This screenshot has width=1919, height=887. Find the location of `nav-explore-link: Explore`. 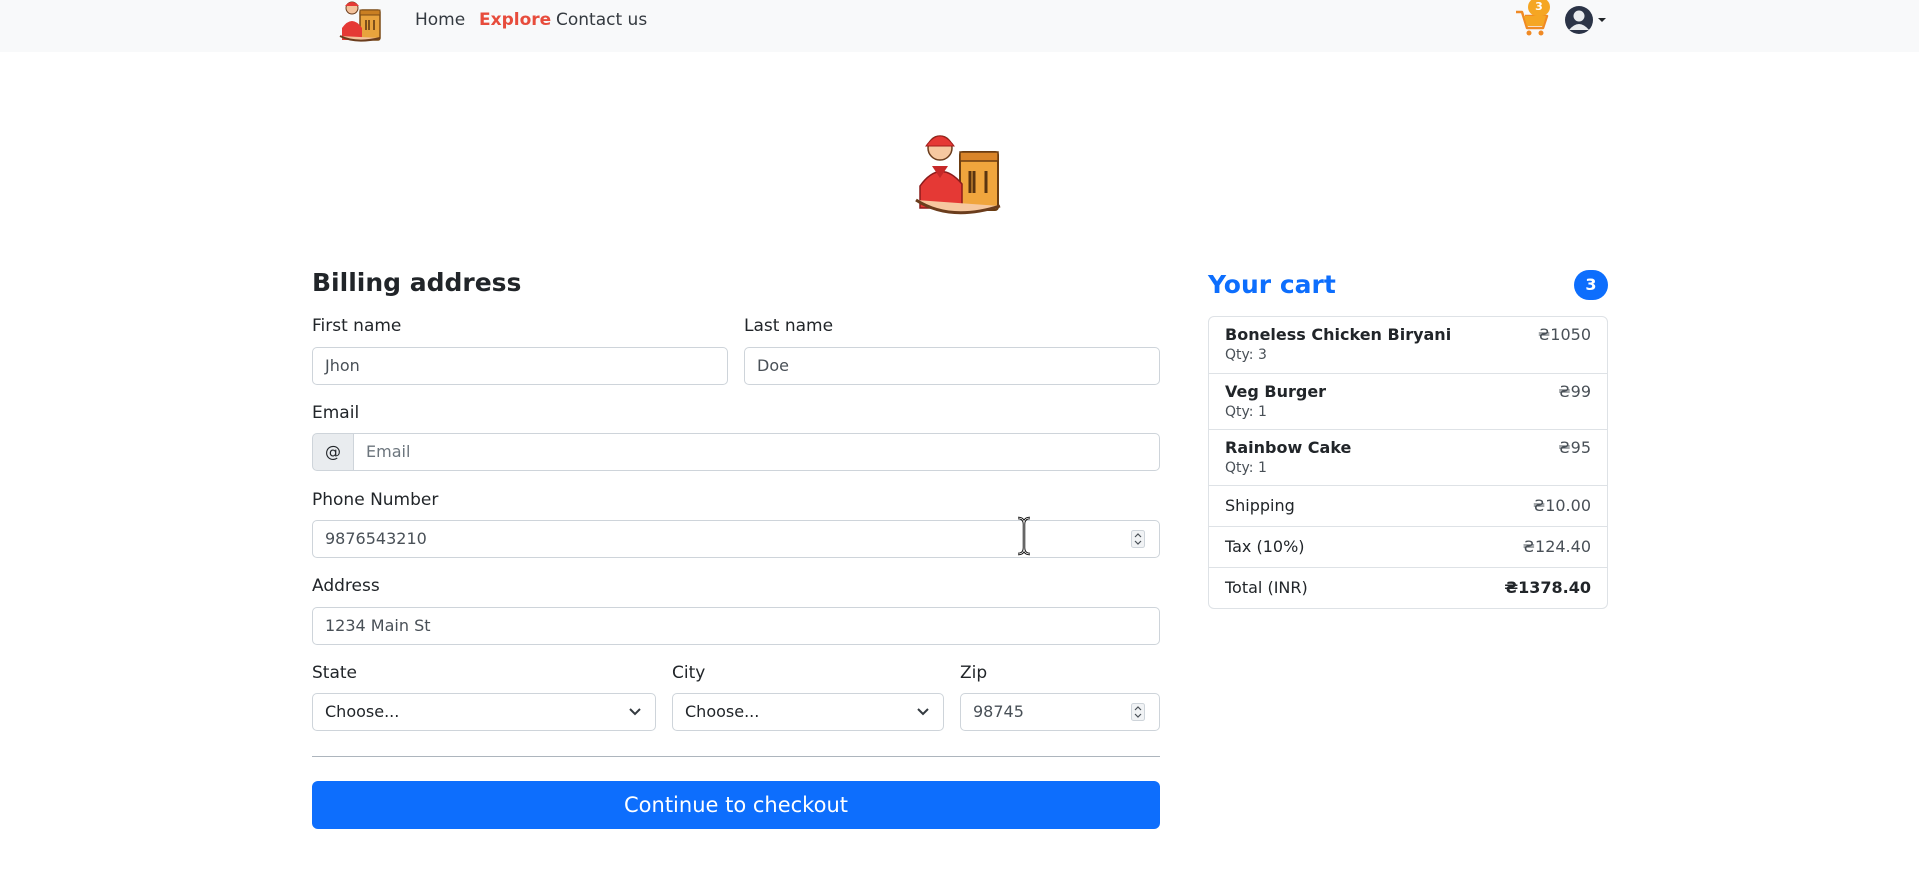

nav-explore-link: Explore is located at coordinates (515, 20).